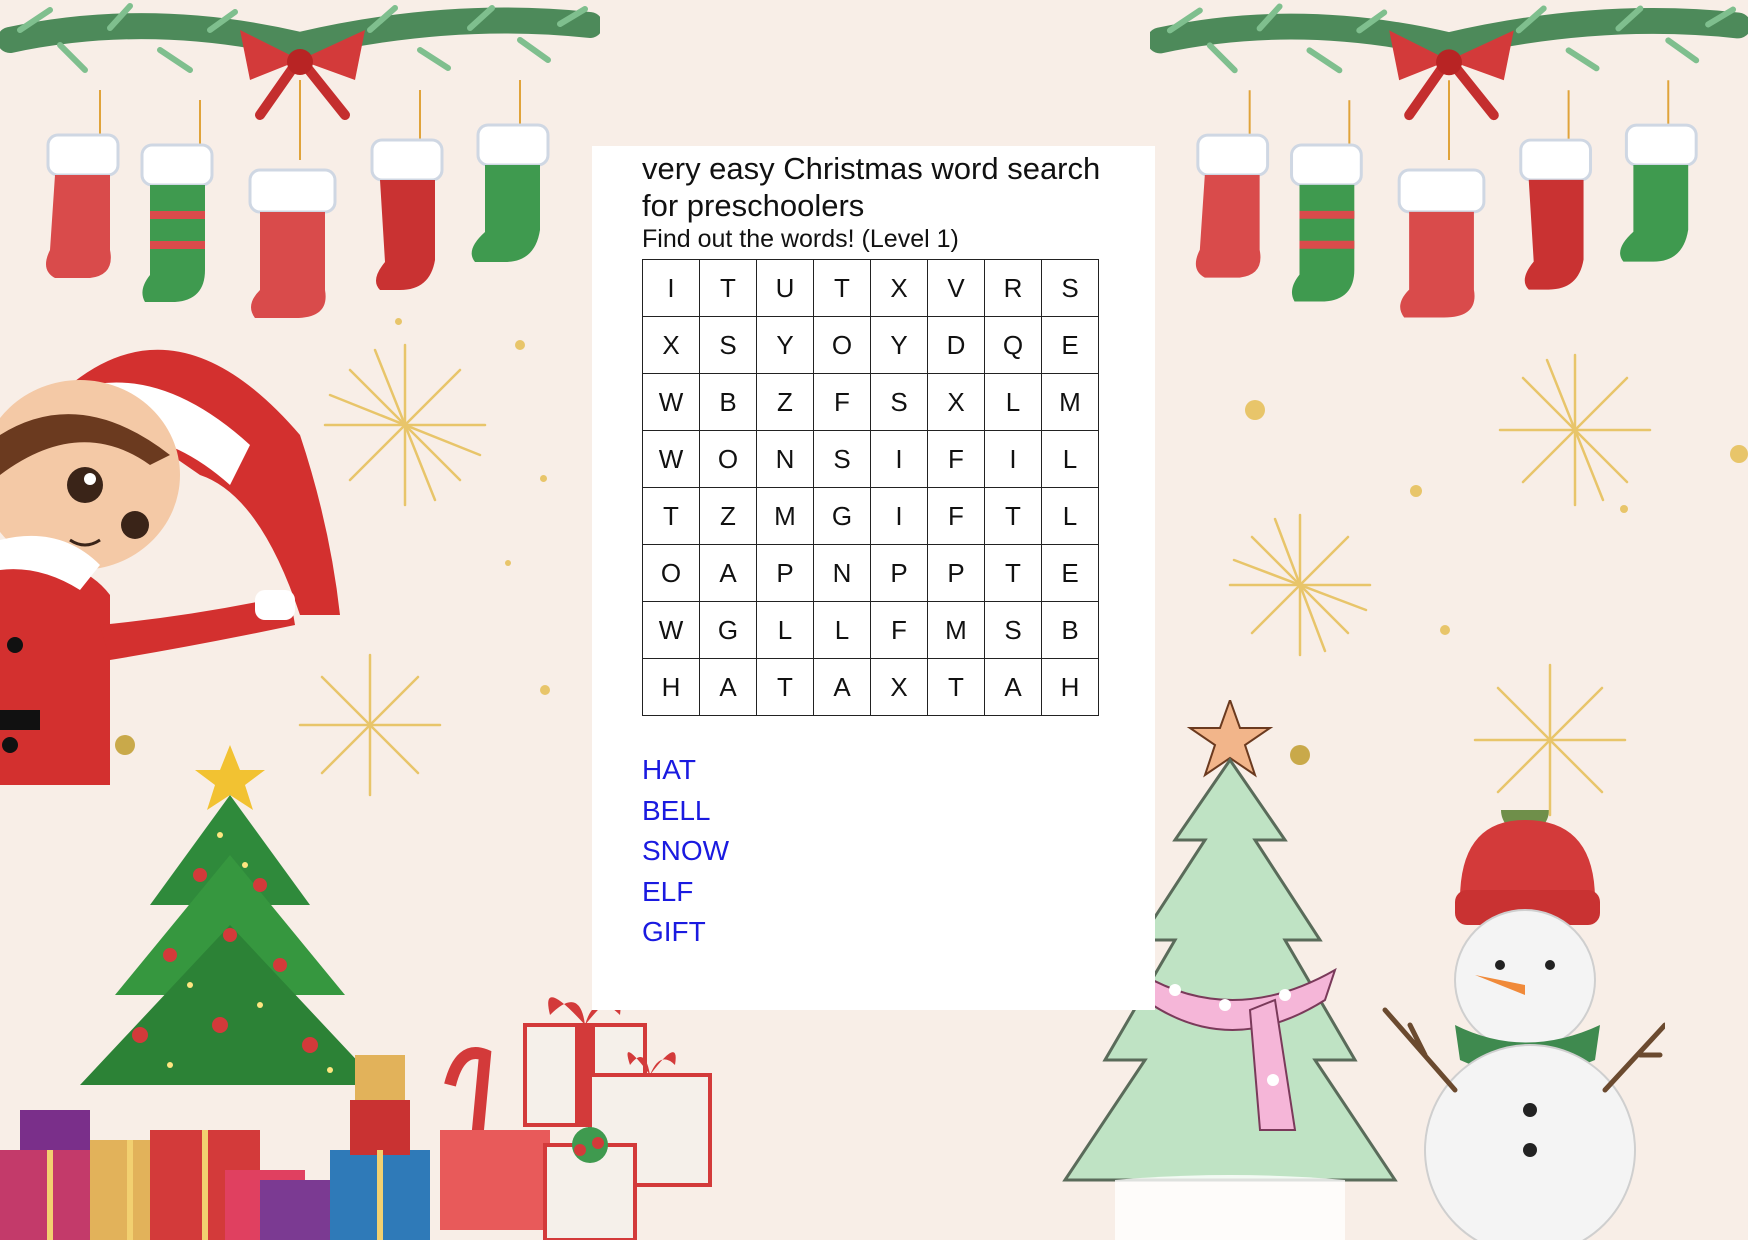 This screenshot has height=1240, width=1748. I want to click on word-list-item: SNOW, so click(686, 850).